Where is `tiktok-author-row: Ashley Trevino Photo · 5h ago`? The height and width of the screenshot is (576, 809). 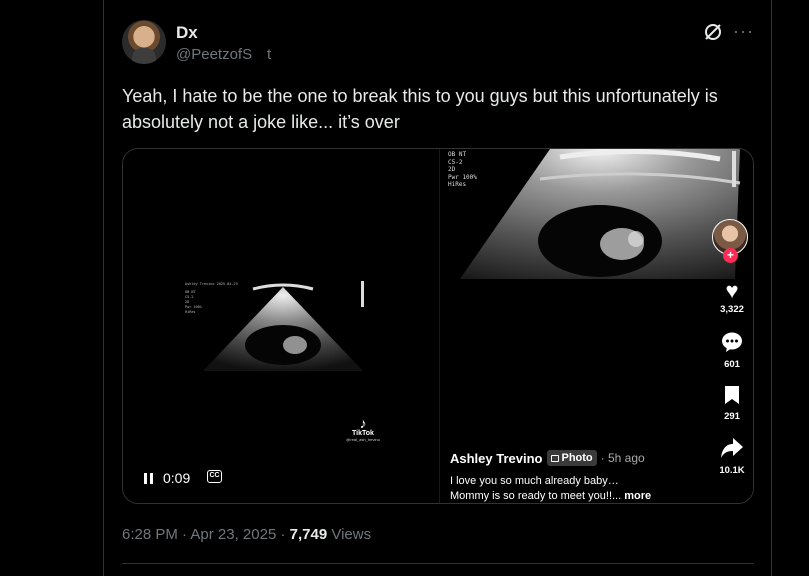
tiktok-author-row: Ashley Trevino Photo · 5h ago is located at coordinates (547, 458).